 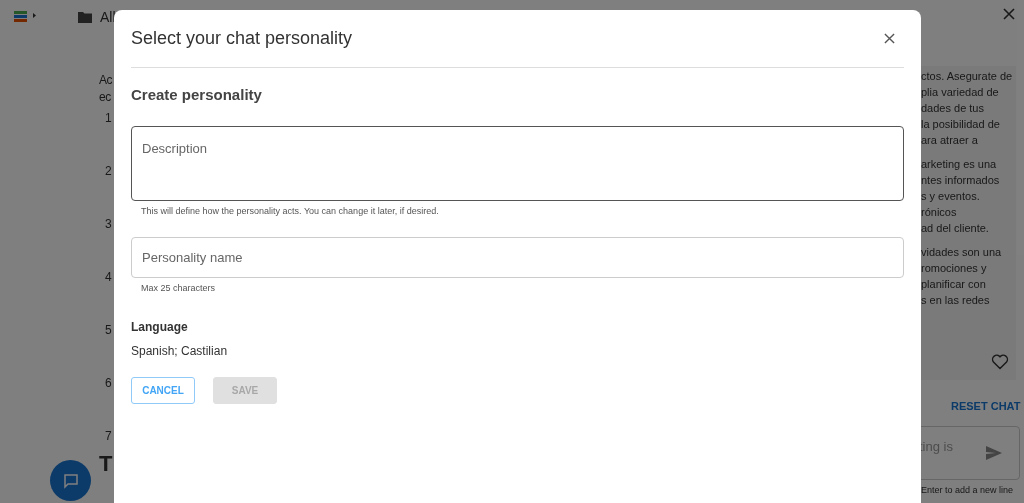 What do you see at coordinates (517, 163) in the screenshot?
I see `description-field: Description` at bounding box center [517, 163].